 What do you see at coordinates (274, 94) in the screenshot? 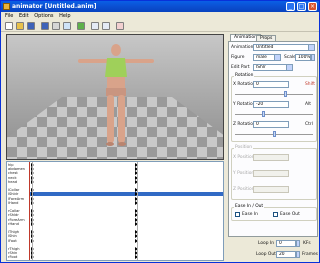
I see `x-rotation-slider` at bounding box center [274, 94].